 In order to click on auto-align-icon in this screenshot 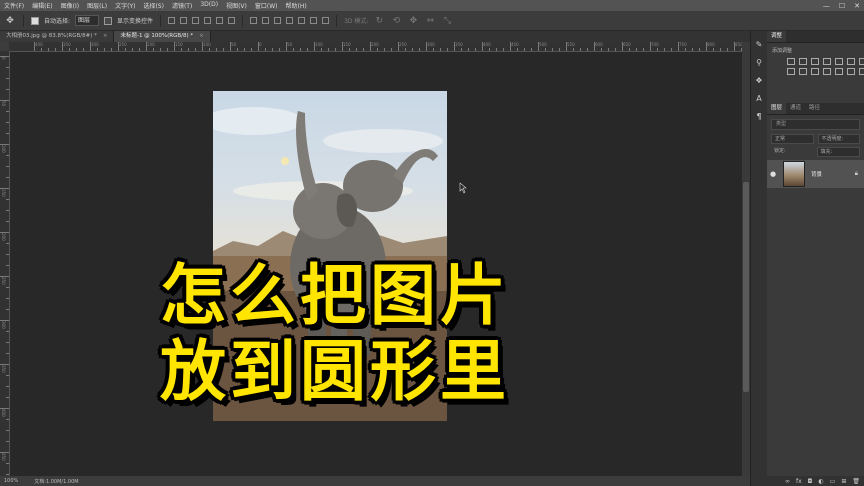, I will do `click(326, 20)`.